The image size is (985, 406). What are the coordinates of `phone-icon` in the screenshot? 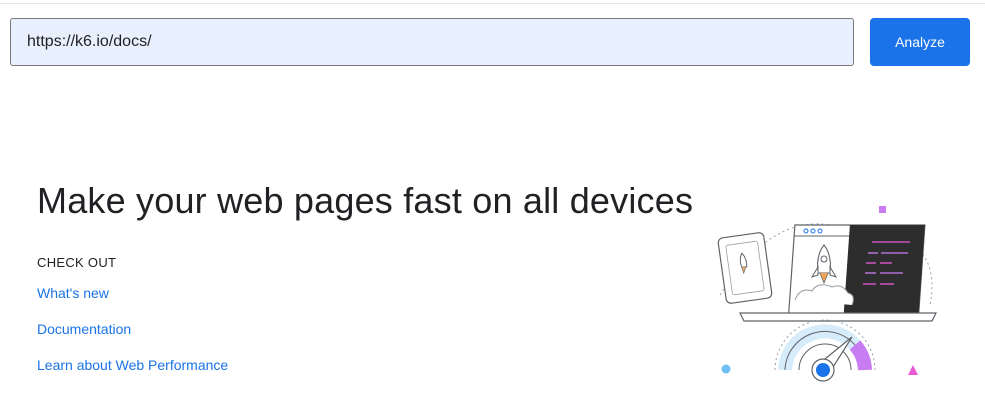 It's located at (745, 268).